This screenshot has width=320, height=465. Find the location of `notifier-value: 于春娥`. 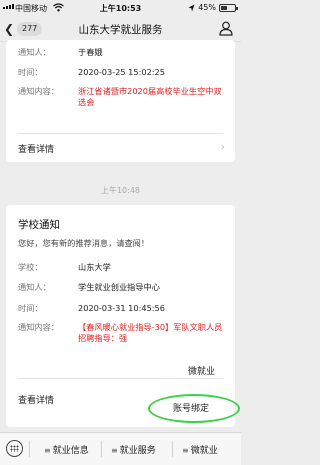

notifier-value: 于春娥 is located at coordinates (90, 52).